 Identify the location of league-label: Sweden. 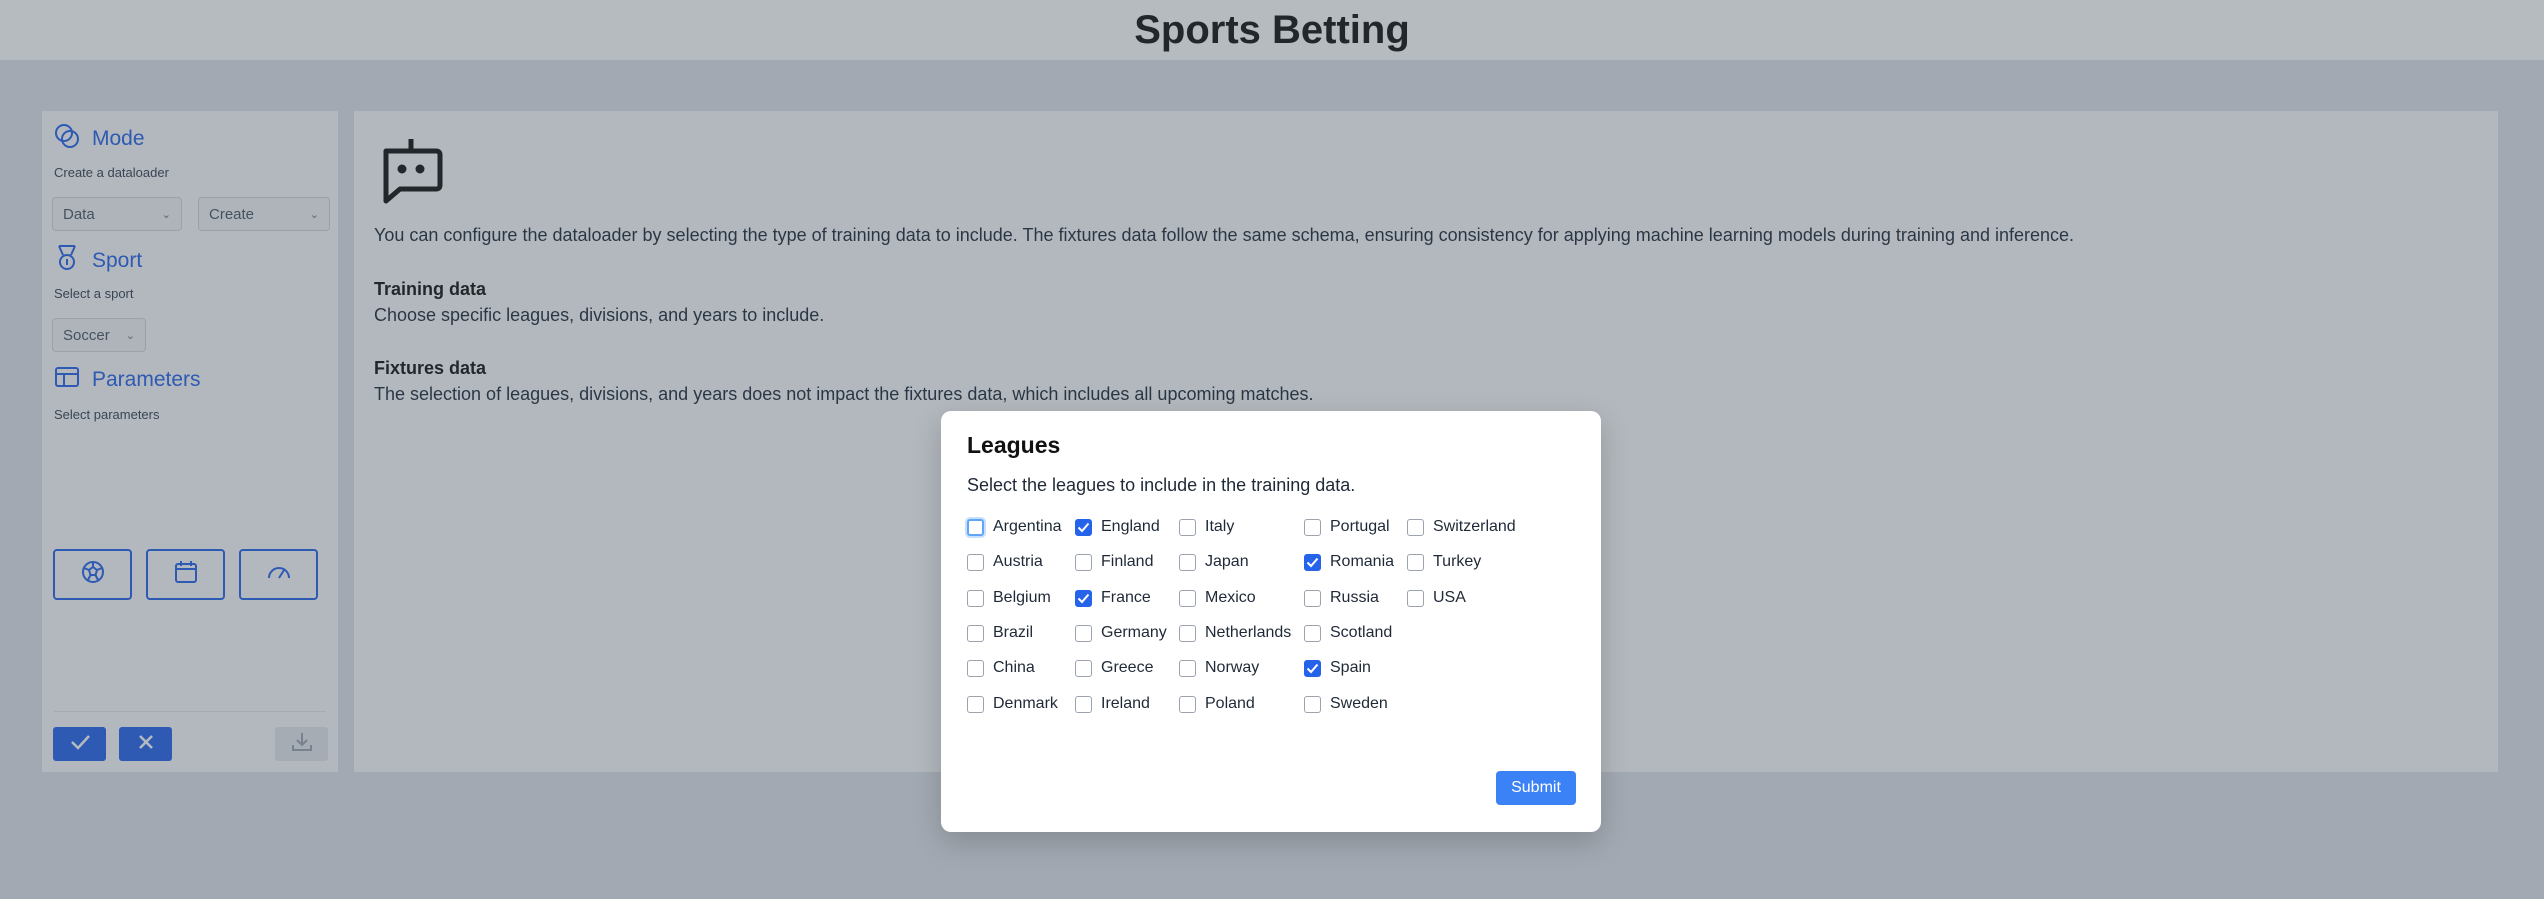
(1359, 703).